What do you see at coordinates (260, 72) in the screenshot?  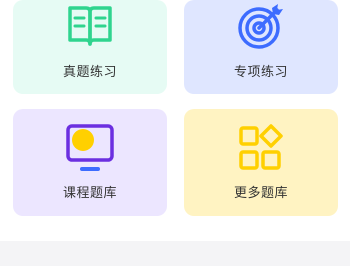 I see `card-label: 专项练习` at bounding box center [260, 72].